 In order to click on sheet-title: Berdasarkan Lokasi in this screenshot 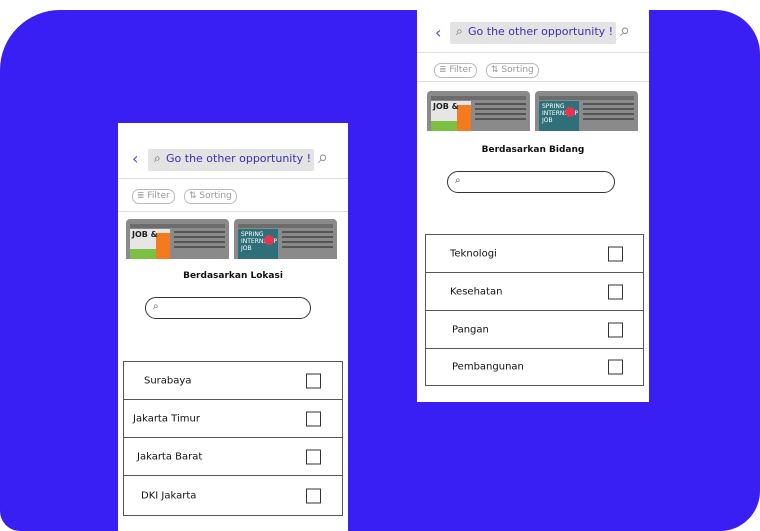, I will do `click(233, 276)`.